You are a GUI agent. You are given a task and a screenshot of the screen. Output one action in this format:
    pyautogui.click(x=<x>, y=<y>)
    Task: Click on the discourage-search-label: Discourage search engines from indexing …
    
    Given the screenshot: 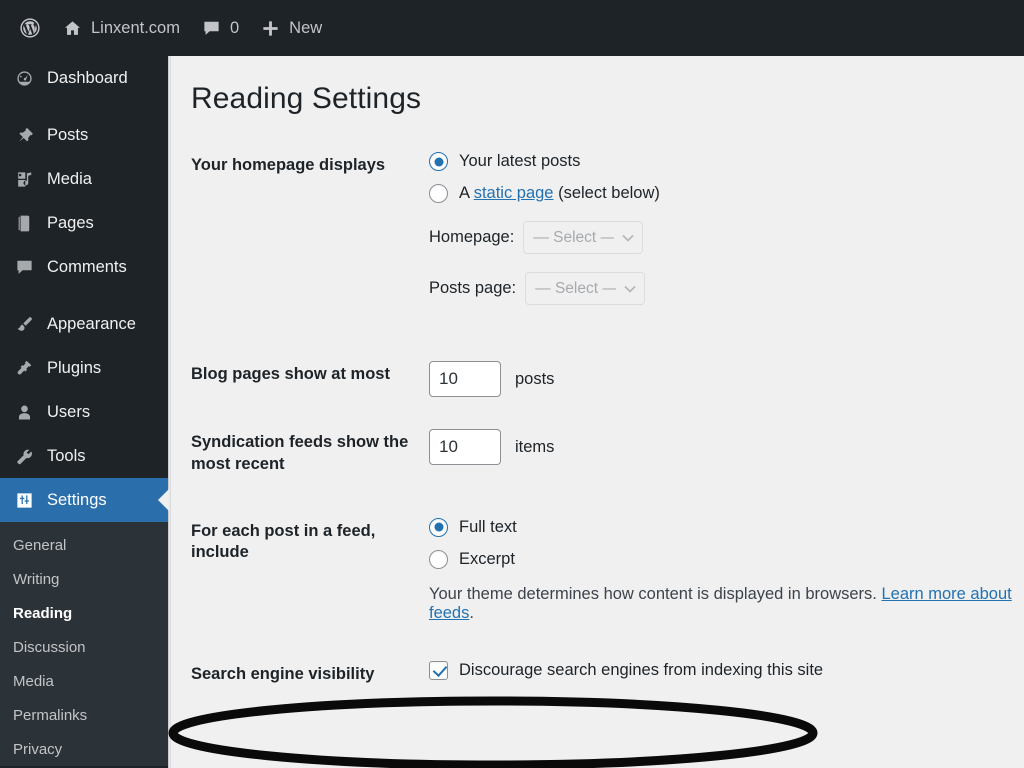 What is the action you would take?
    pyautogui.click(x=641, y=669)
    